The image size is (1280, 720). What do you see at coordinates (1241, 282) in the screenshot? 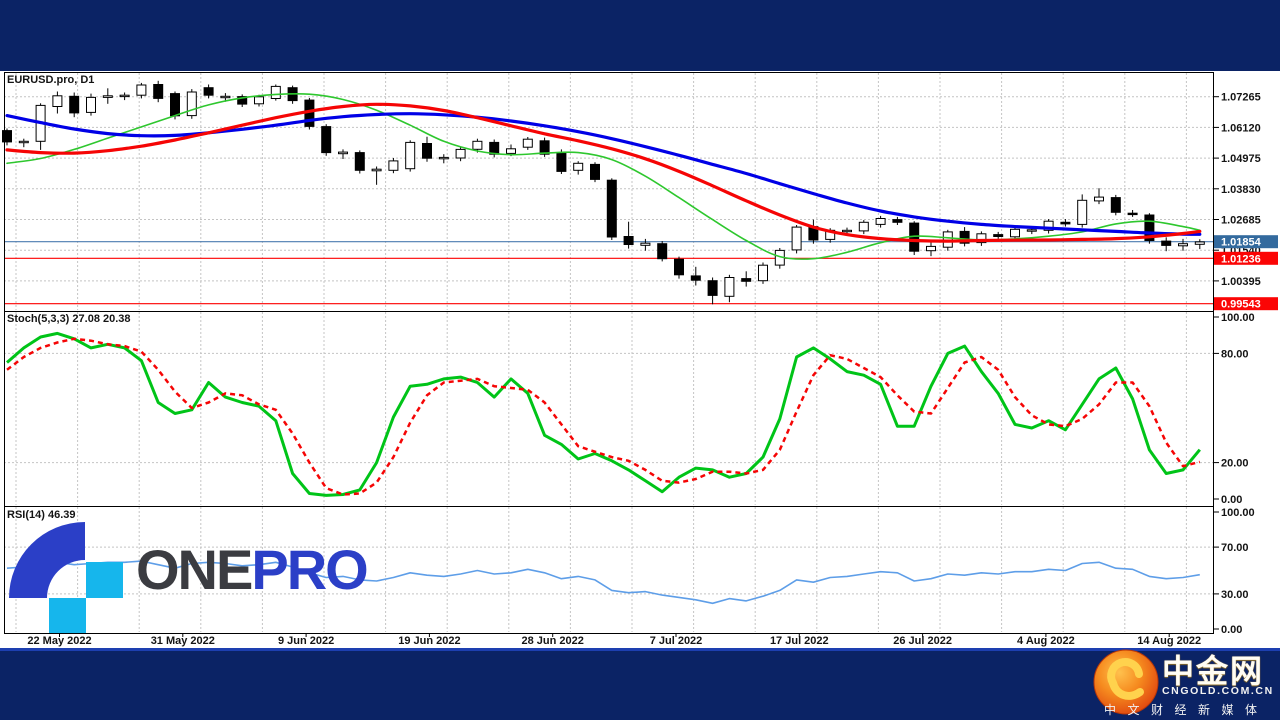
I see `axis-tick-label: 1.00395` at bounding box center [1241, 282].